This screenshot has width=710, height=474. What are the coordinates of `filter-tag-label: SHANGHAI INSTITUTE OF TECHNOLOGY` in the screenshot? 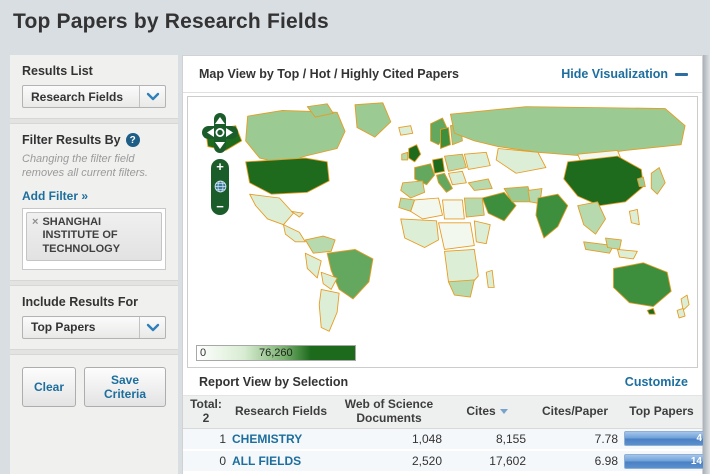 It's located at (81, 235).